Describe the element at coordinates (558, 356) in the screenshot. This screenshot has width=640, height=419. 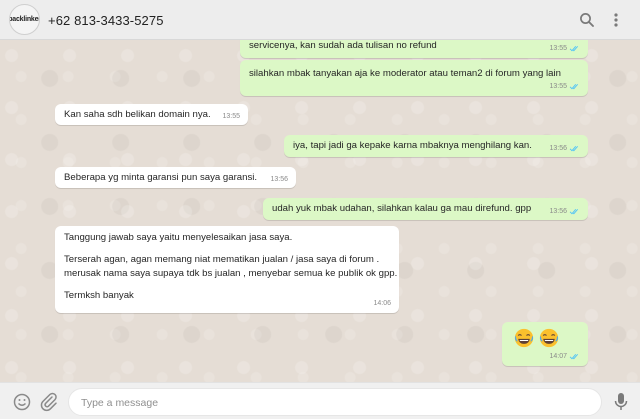
I see `timestamp: 14:07` at that location.